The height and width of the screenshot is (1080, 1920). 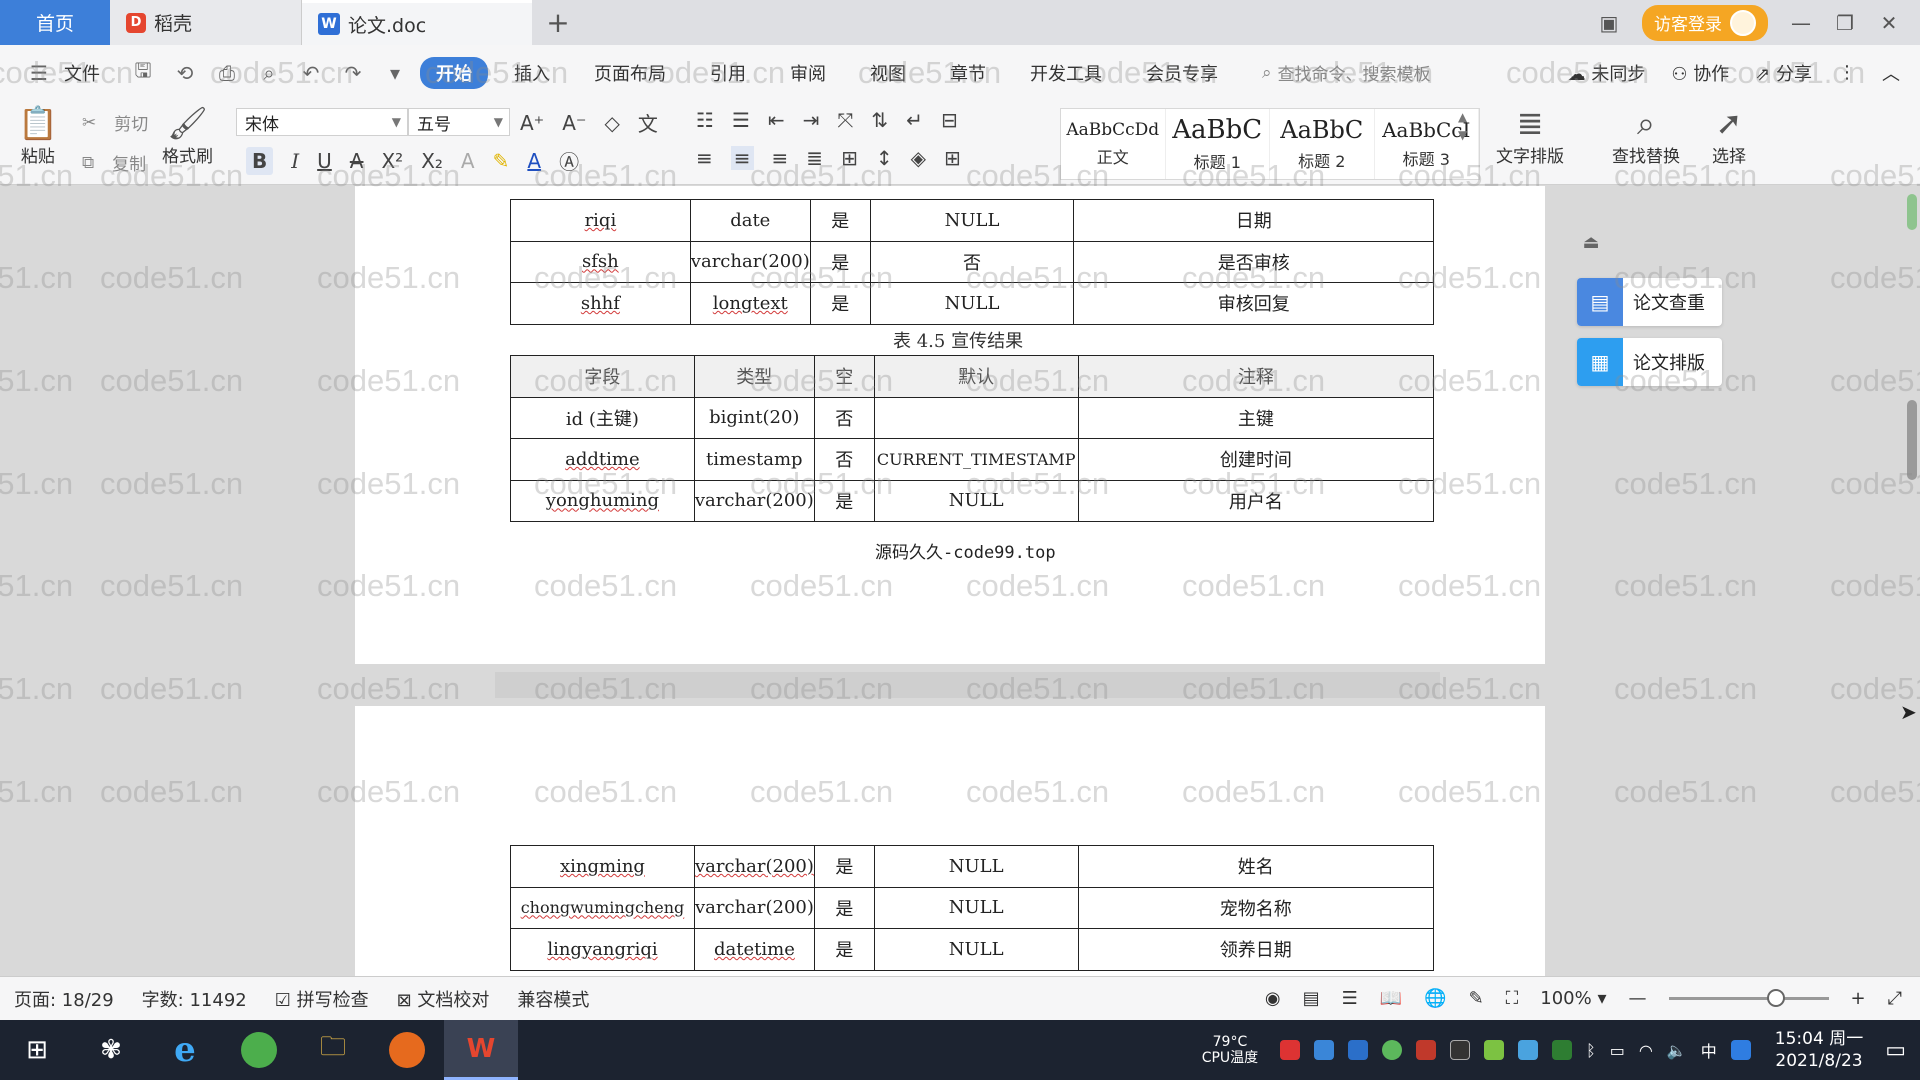 I want to click on print-preview-icon: ⌕, so click(x=269, y=73).